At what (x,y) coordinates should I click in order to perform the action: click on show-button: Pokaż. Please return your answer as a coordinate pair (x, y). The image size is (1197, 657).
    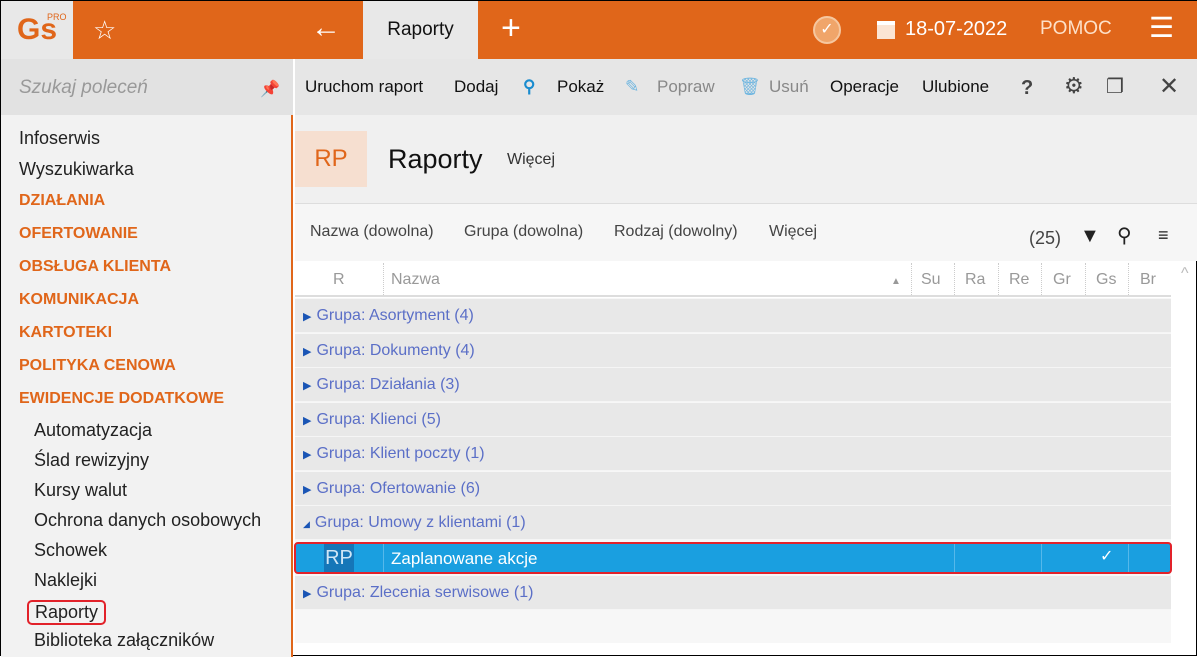
    Looking at the image, I should click on (580, 87).